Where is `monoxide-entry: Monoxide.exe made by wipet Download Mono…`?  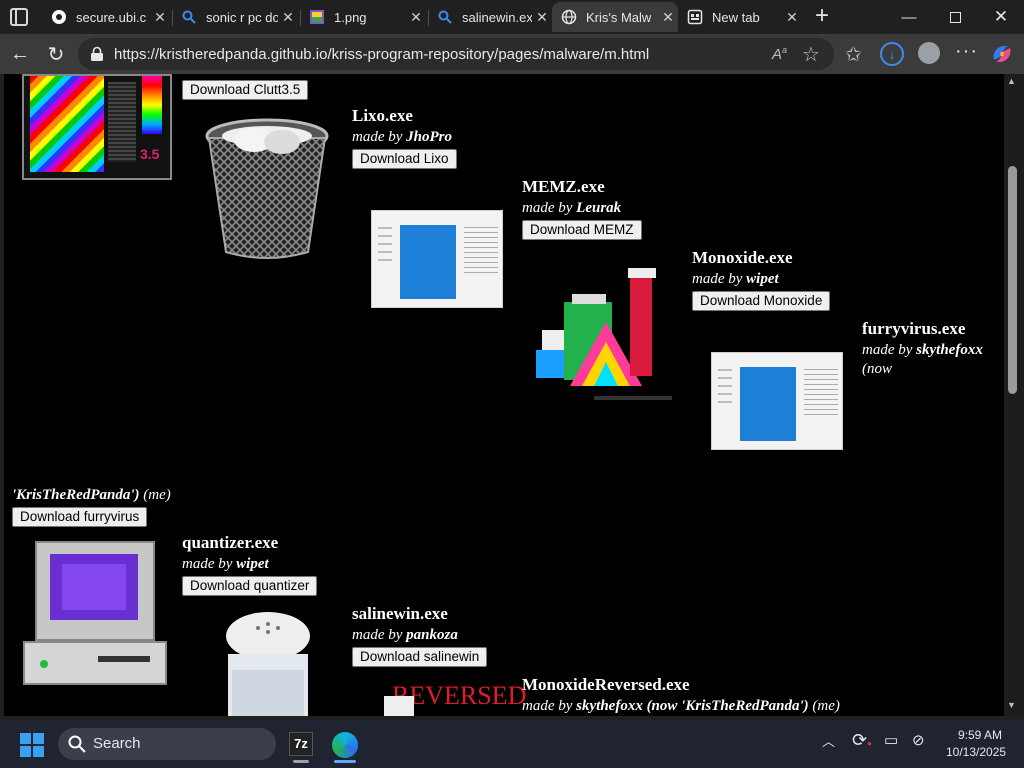
monoxide-entry: Monoxide.exe made by wipet Download Mono… is located at coordinates (761, 279).